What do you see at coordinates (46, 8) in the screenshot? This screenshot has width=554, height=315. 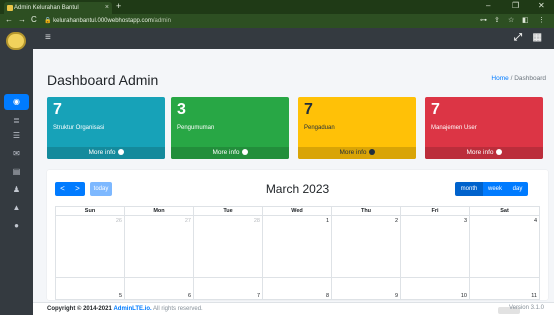 I see `tab-title: Admin Kelurahan Bantul` at bounding box center [46, 8].